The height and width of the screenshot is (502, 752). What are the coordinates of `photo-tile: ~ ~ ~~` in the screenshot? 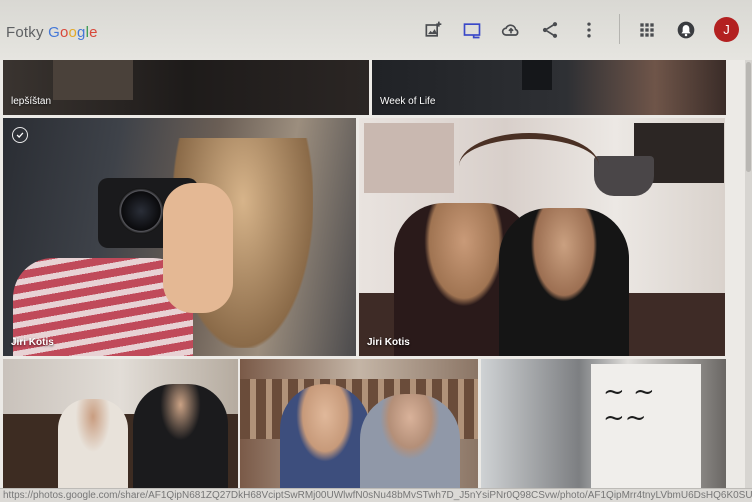 It's located at (603, 423).